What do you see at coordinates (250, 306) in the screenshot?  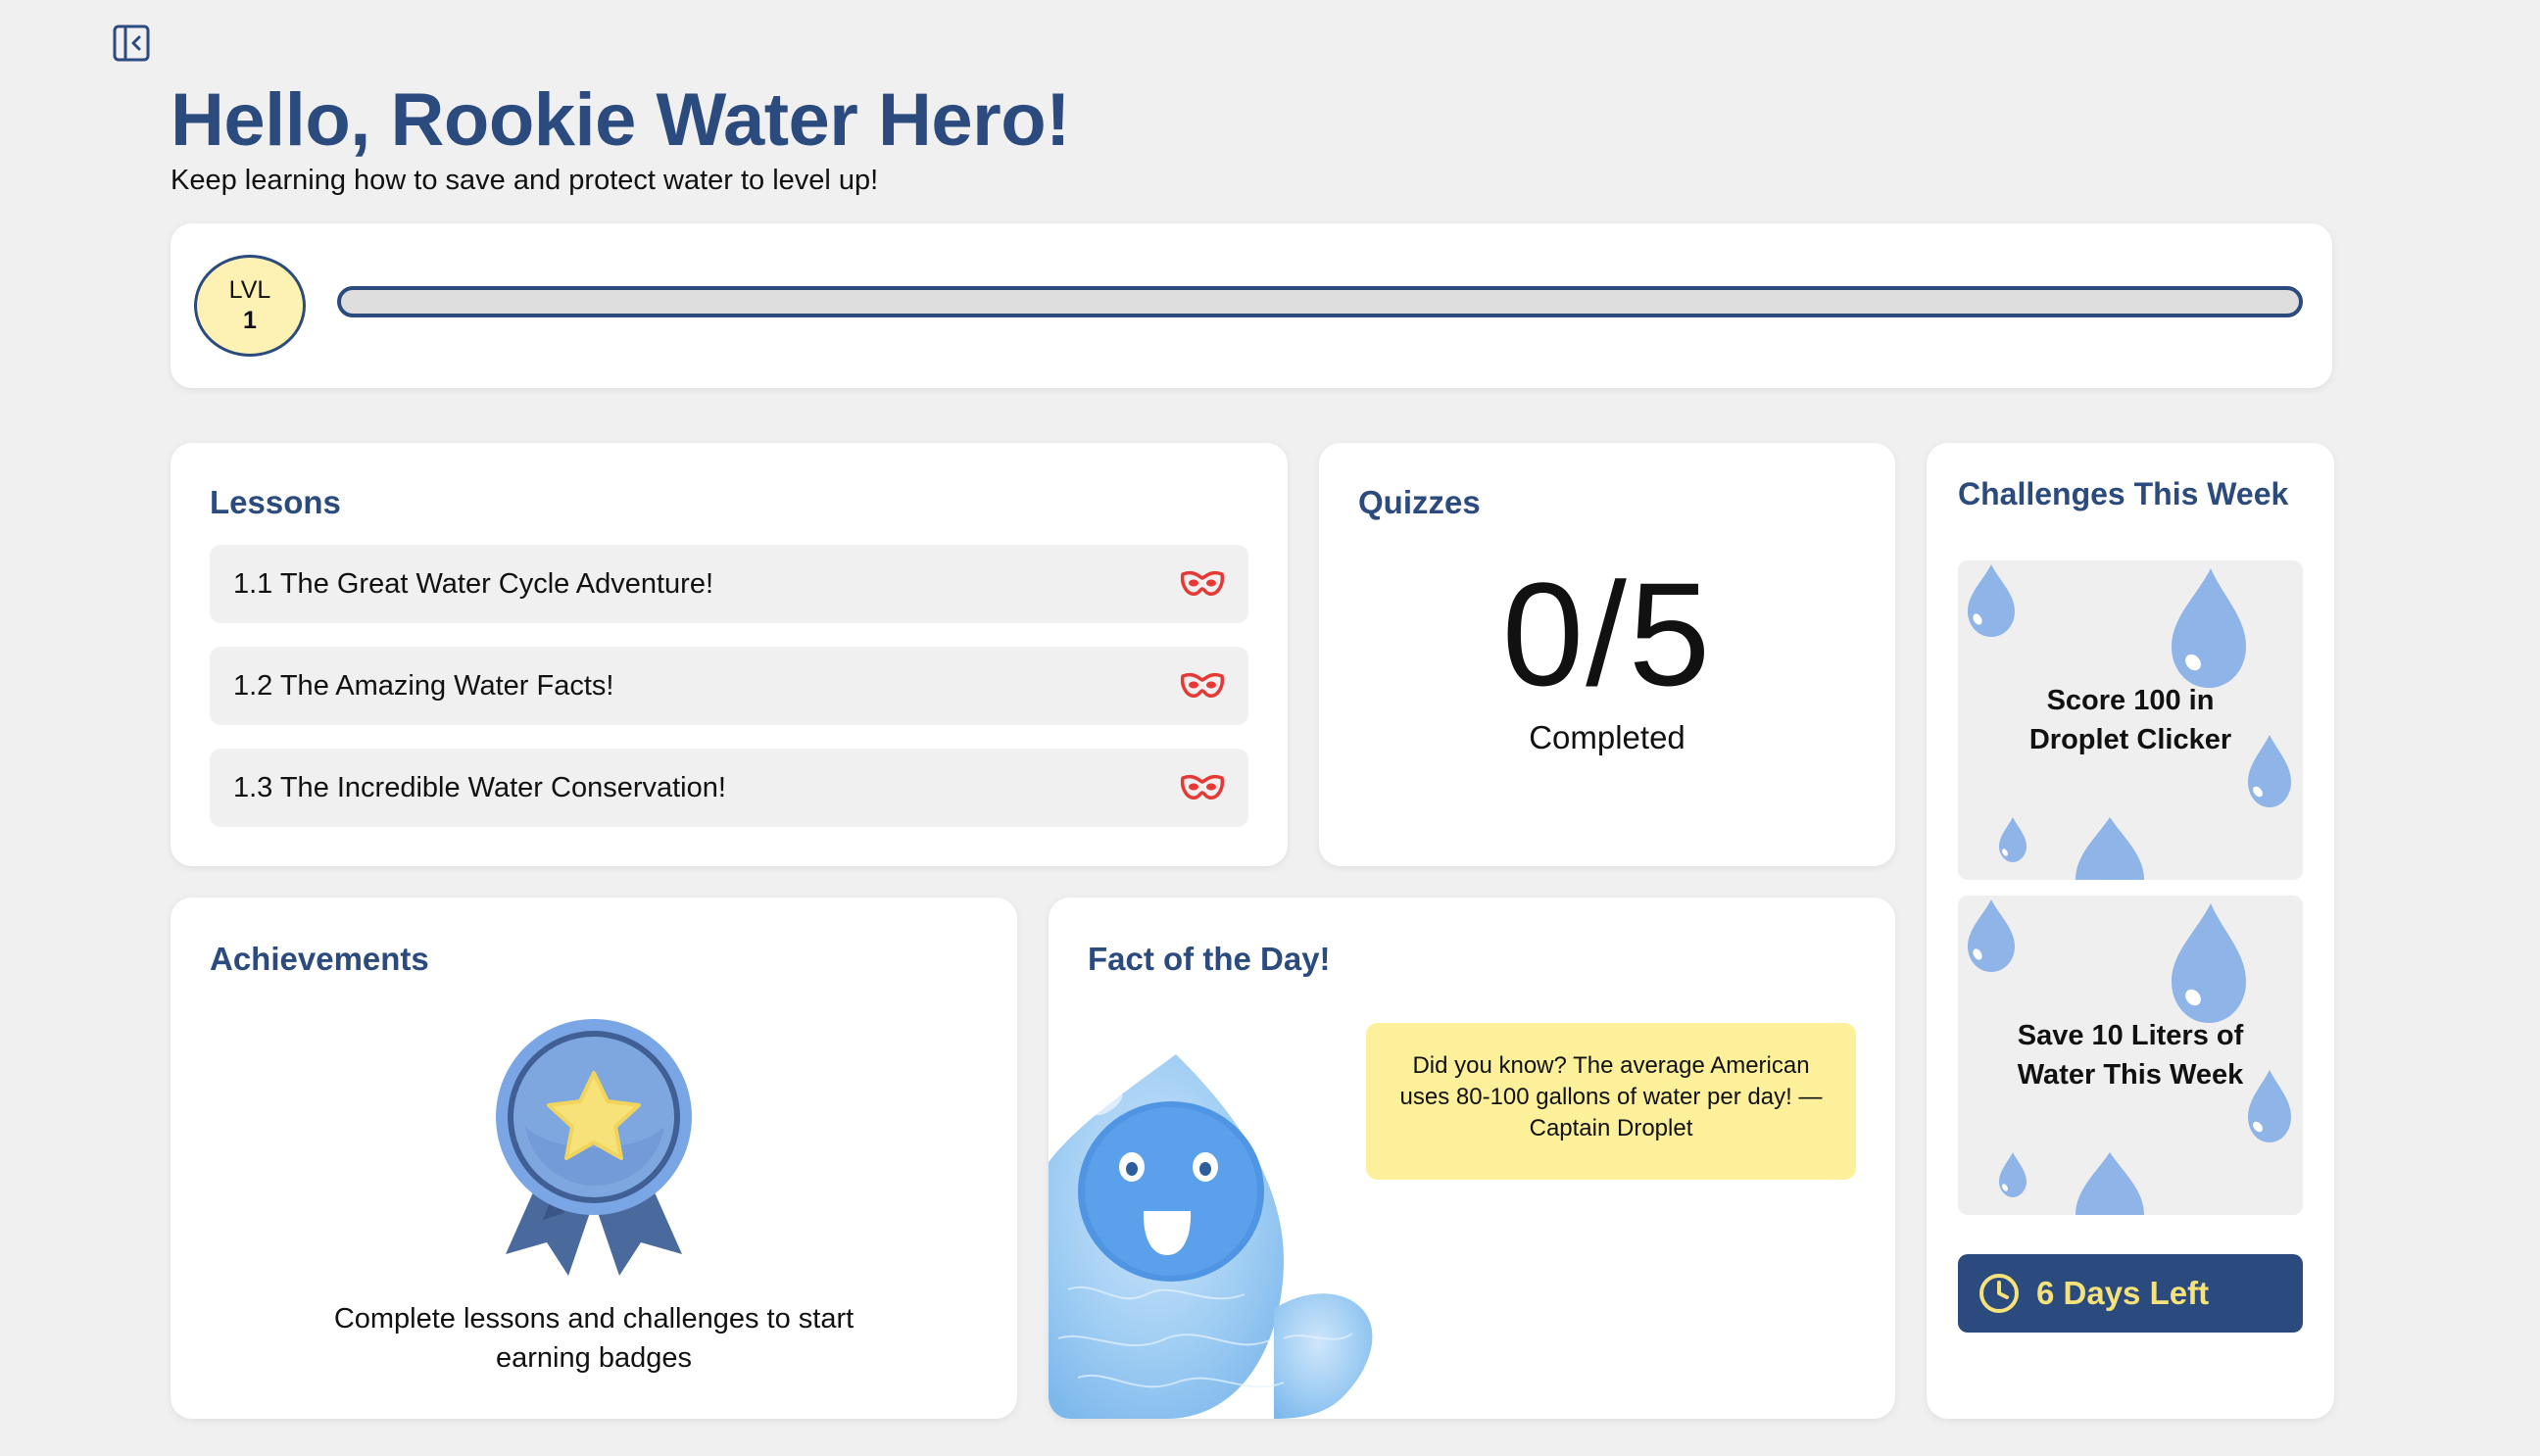 I see `level-badge: LVL 1` at bounding box center [250, 306].